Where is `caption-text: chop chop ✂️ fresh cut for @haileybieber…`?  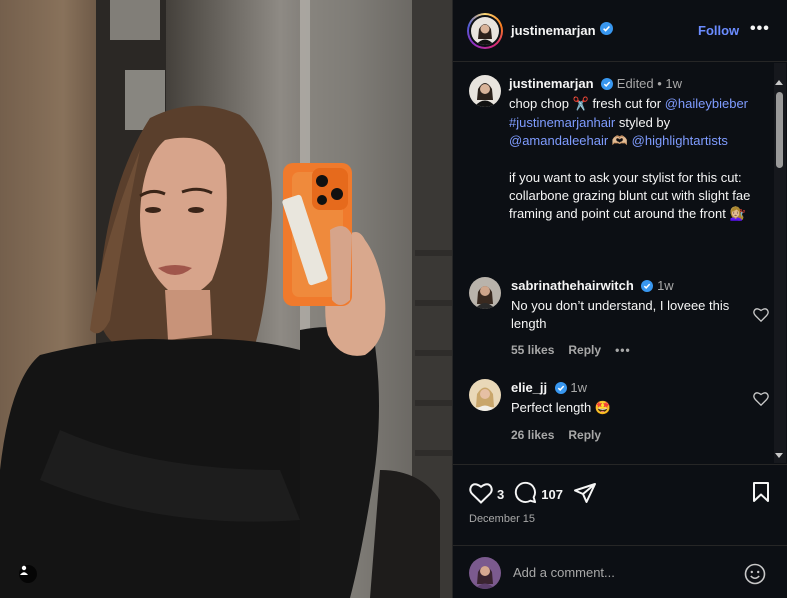
caption-text: chop chop ✂️ fresh cut for @haileybieber… is located at coordinates (639, 123).